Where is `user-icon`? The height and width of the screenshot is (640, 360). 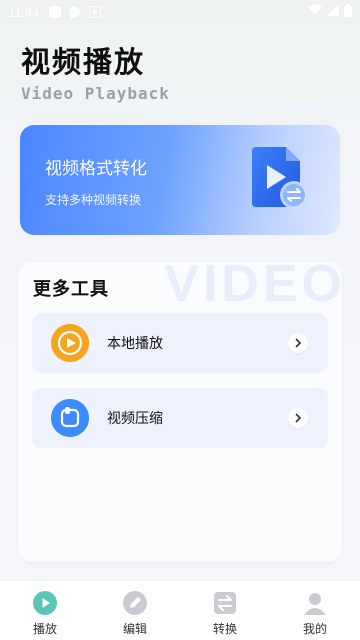
user-icon is located at coordinates (315, 603).